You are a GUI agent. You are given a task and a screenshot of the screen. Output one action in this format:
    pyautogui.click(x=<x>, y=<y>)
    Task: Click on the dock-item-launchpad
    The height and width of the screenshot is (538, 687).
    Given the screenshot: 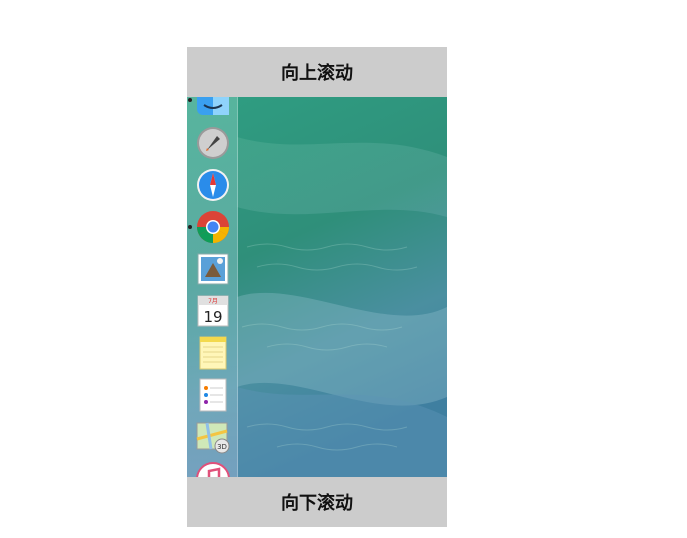 What is the action you would take?
    pyautogui.click(x=213, y=143)
    